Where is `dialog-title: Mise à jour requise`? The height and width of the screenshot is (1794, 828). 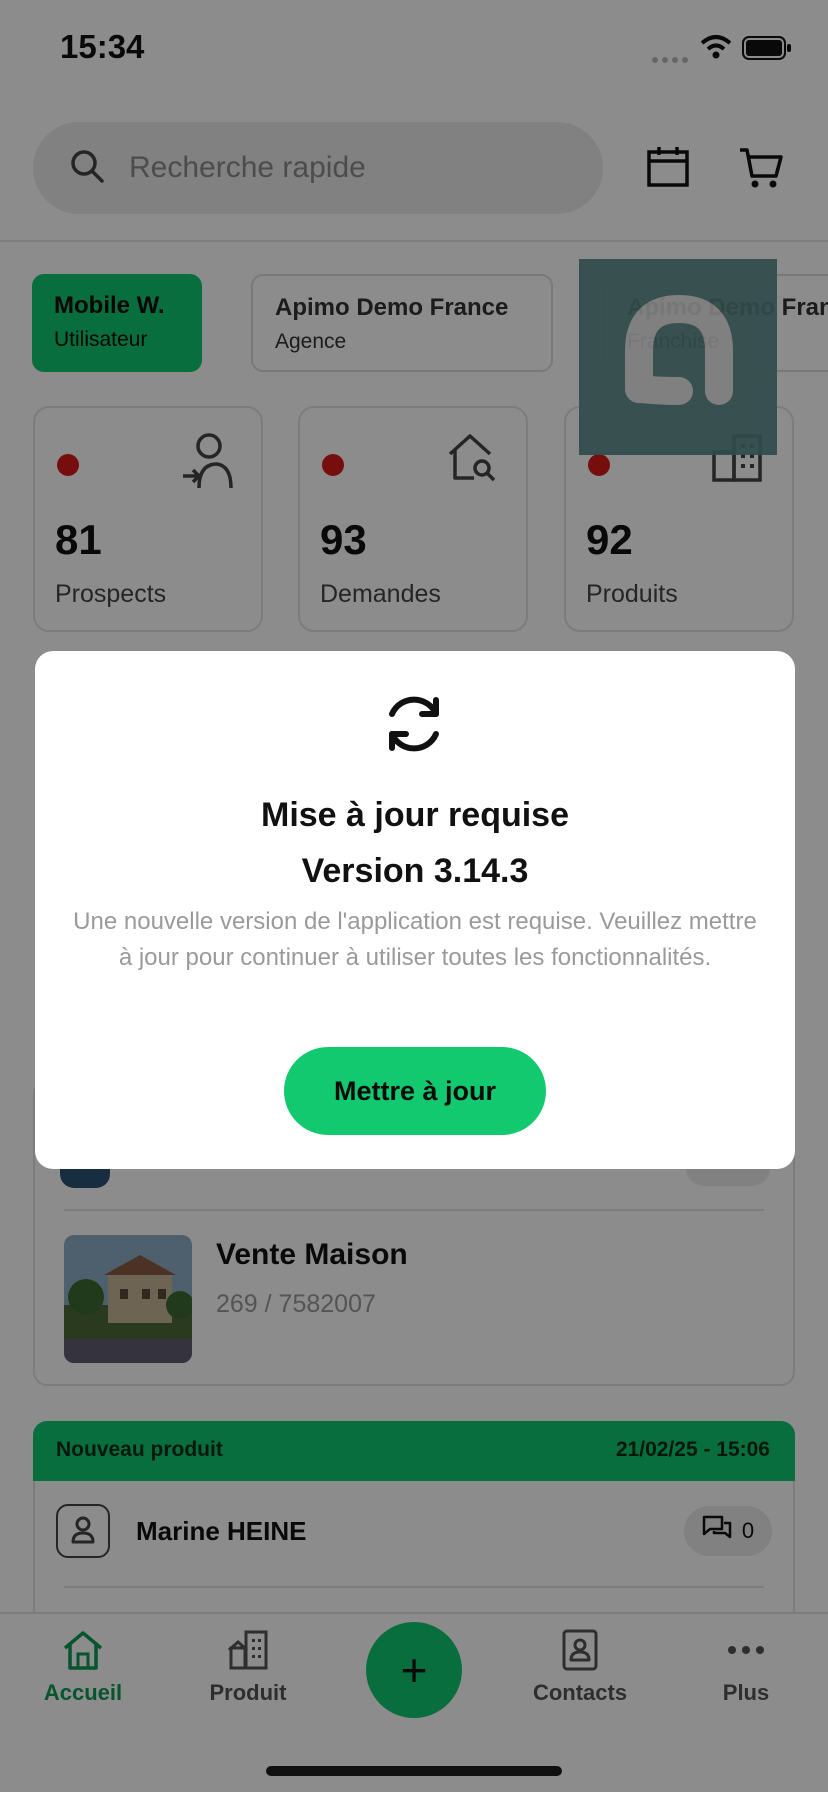
dialog-title: Mise à jour requise is located at coordinates (415, 815).